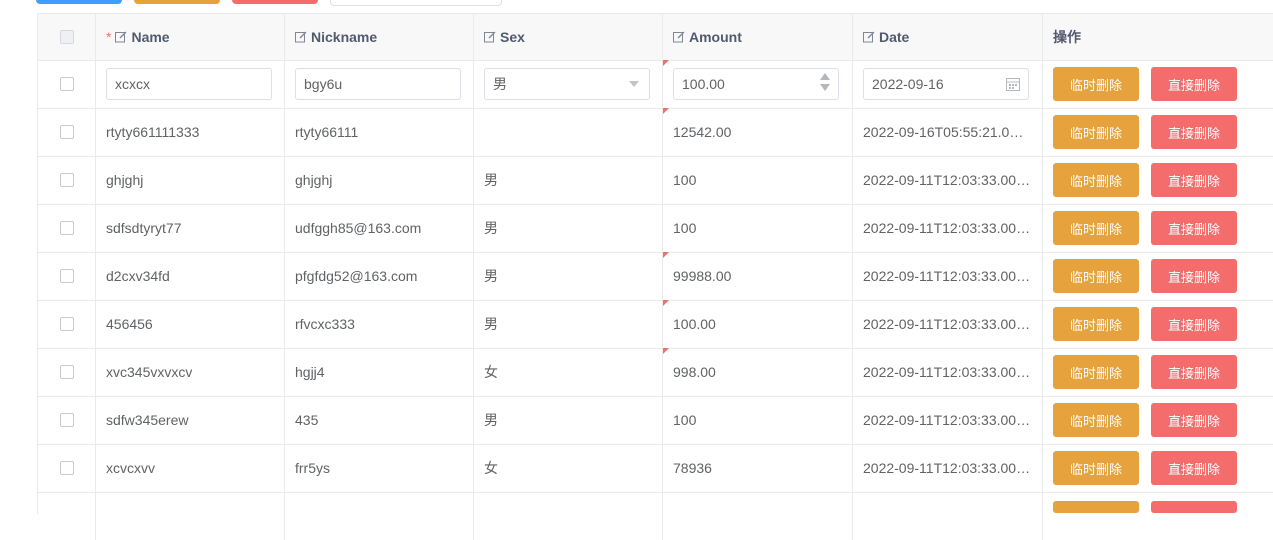  I want to click on date-cell: 2022-09-16, so click(948, 84).